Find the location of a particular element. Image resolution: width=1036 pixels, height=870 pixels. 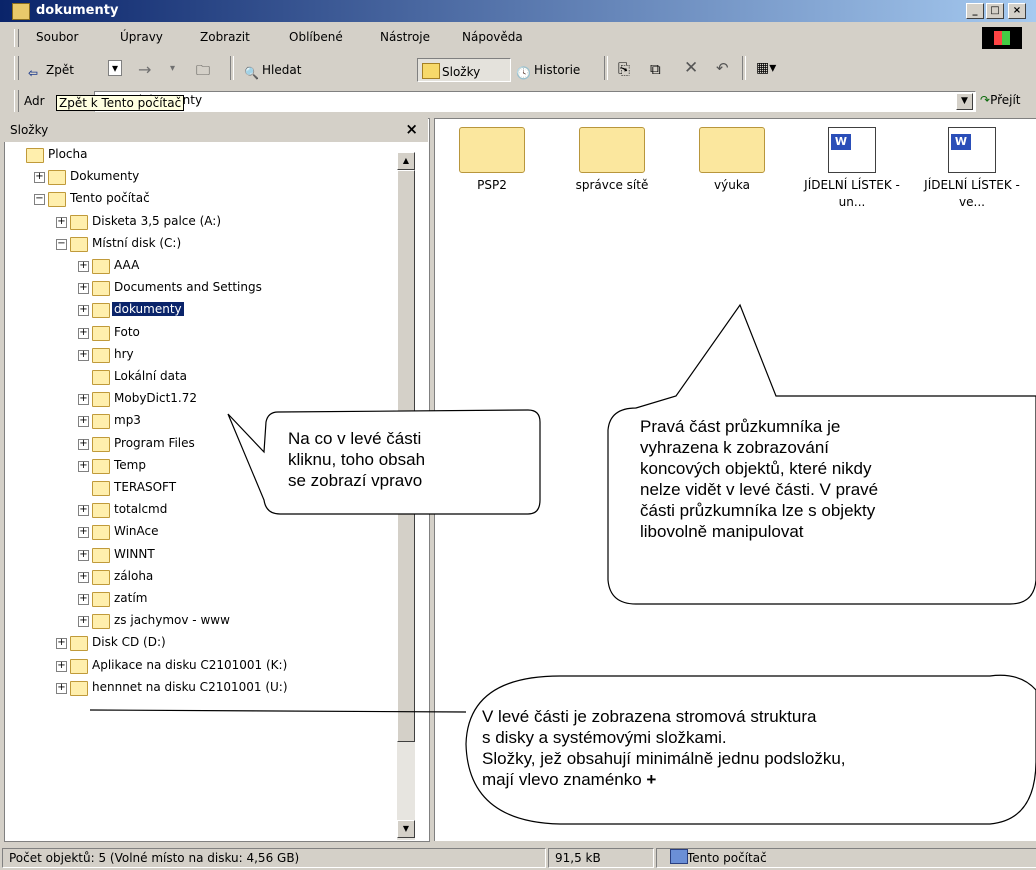

move-to-icon: ⎘ is located at coordinates (624, 69).